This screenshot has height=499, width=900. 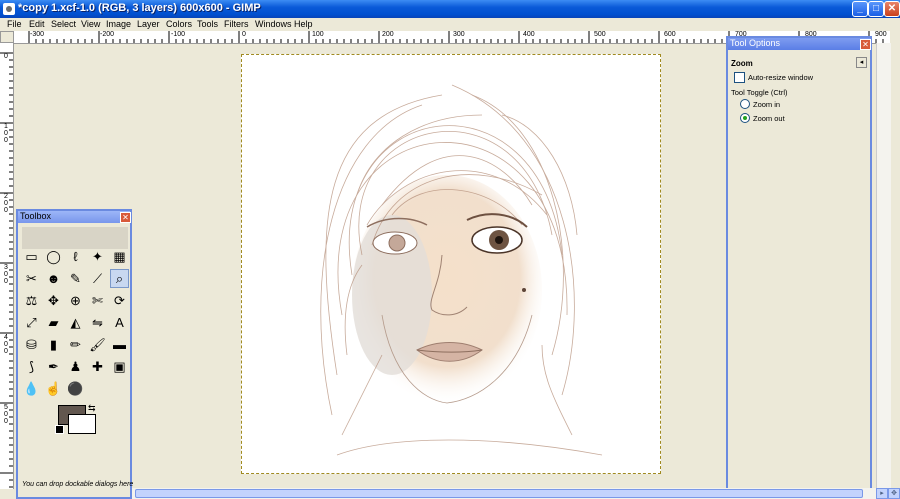 I want to click on foreground-select-icon: ☻, so click(x=53, y=278).